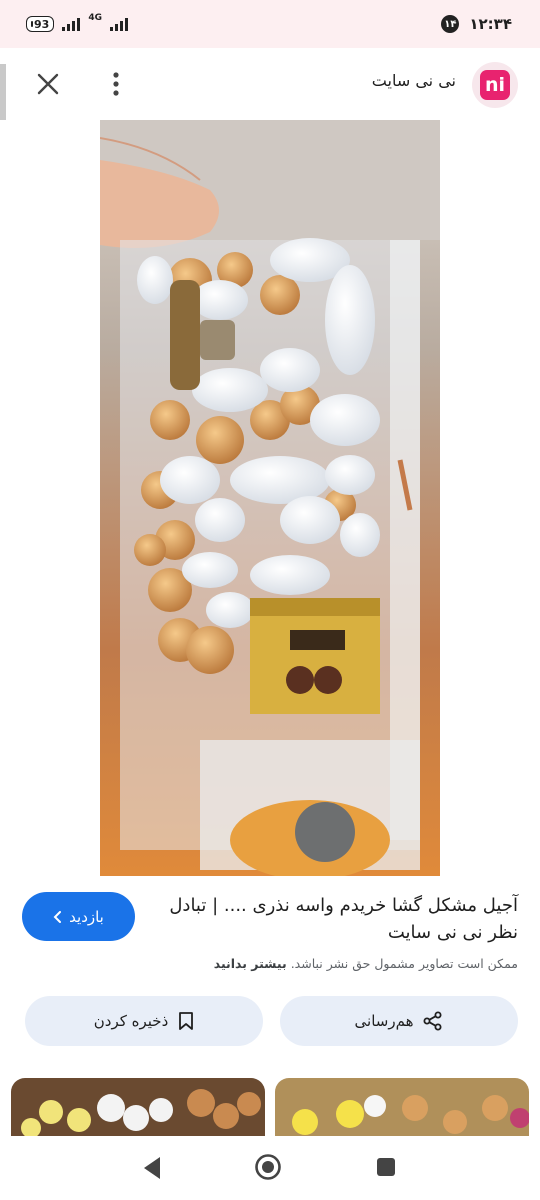 The height and width of the screenshot is (1200, 540). I want to click on viewer-header: نی نی سایت ni, so click(270, 84).